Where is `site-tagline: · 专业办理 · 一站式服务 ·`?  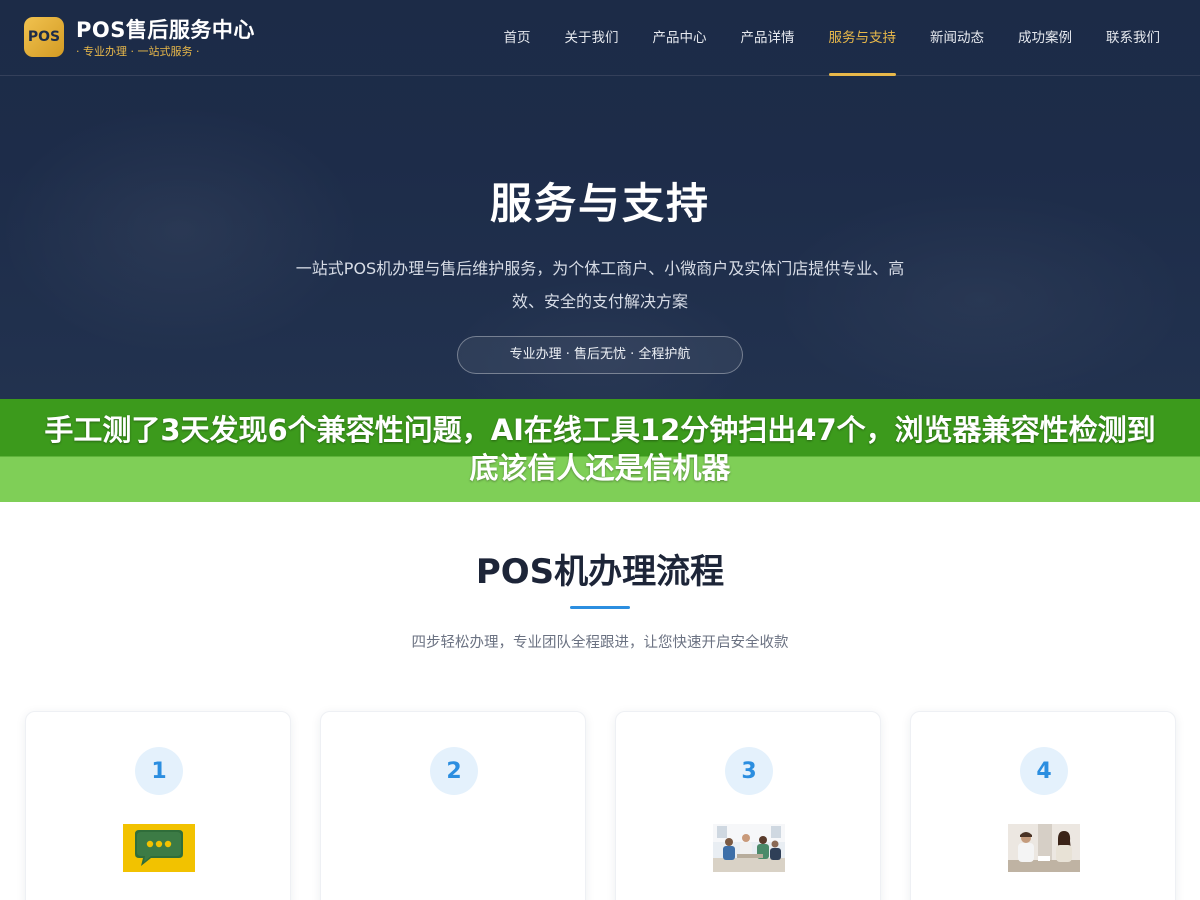
site-tagline: · 专业办理 · 一站式服务 · is located at coordinates (138, 51).